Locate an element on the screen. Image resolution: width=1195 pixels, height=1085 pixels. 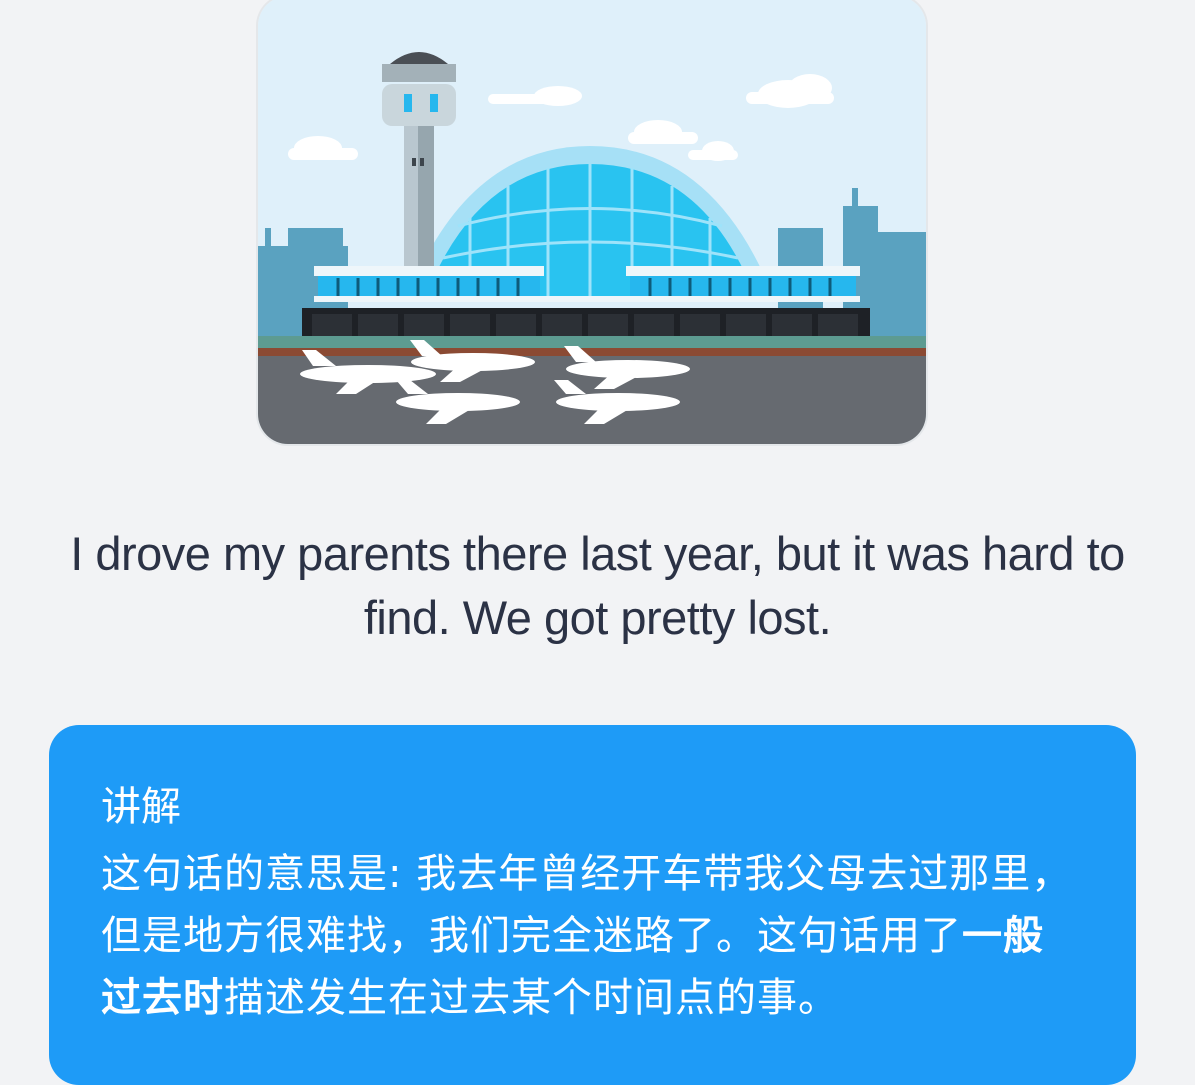
explanation-text-after: 描述发生在过去某个时间点的事。 is located at coordinates (531, 998).